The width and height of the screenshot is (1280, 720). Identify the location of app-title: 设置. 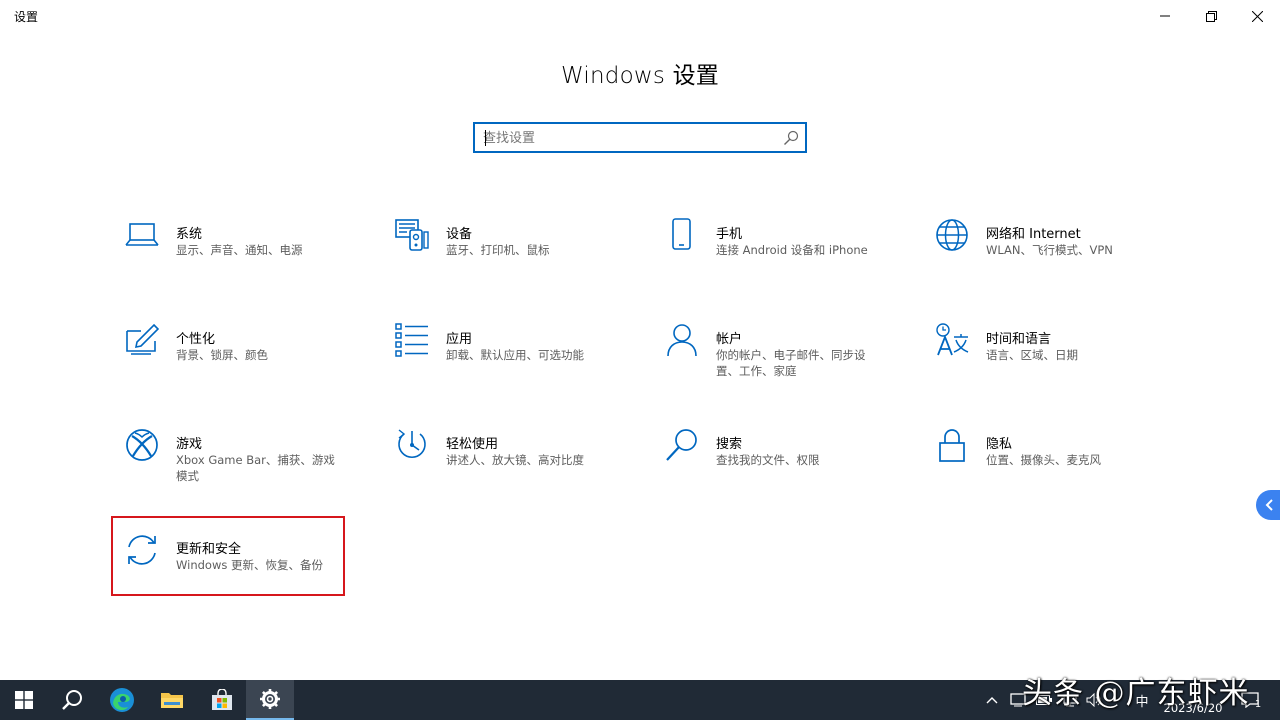
(26, 17).